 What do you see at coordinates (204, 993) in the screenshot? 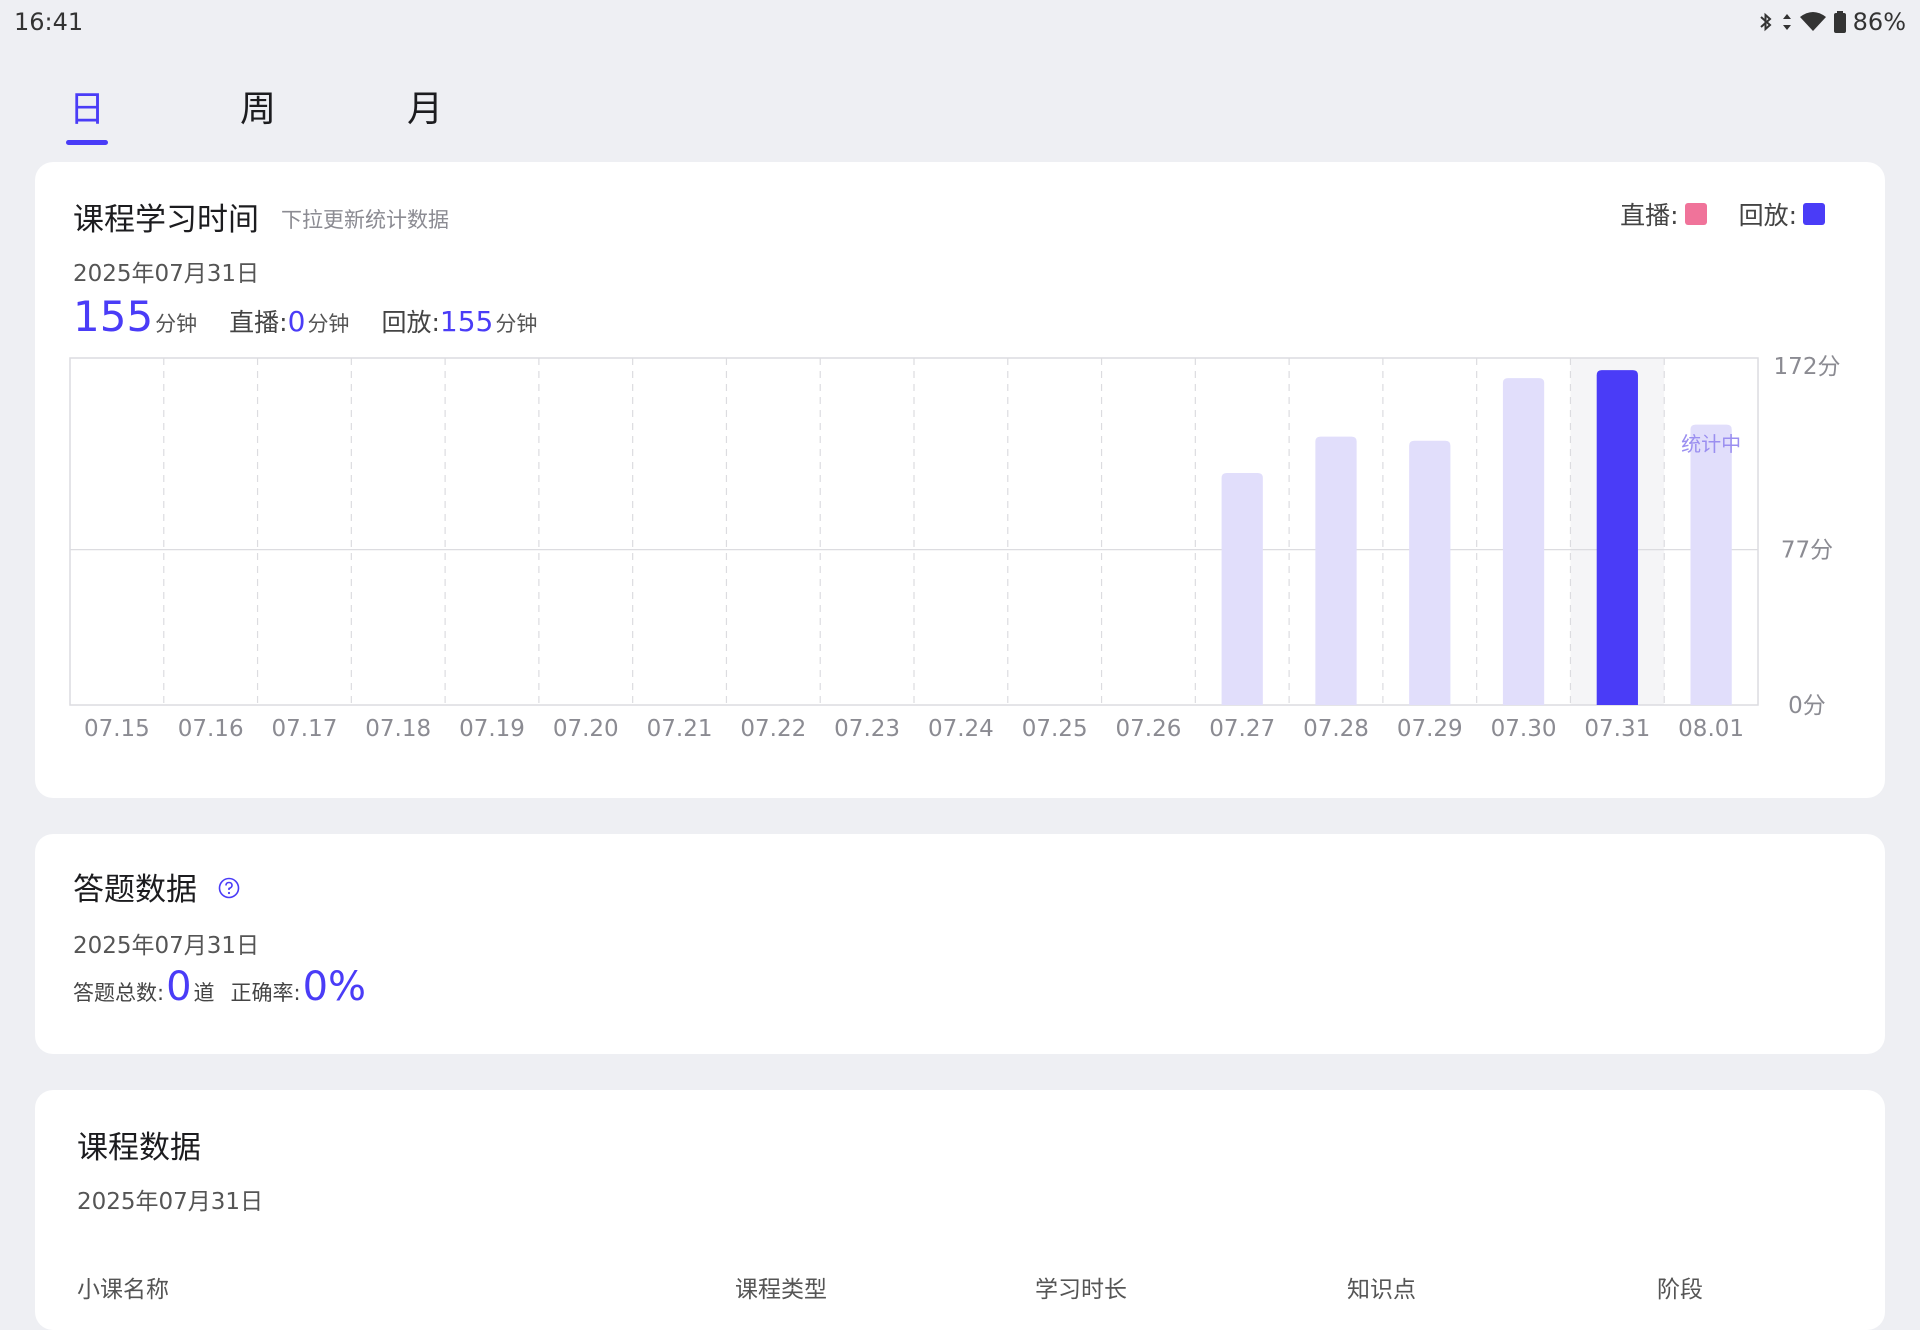
I see `answer-total-unit: 道` at bounding box center [204, 993].